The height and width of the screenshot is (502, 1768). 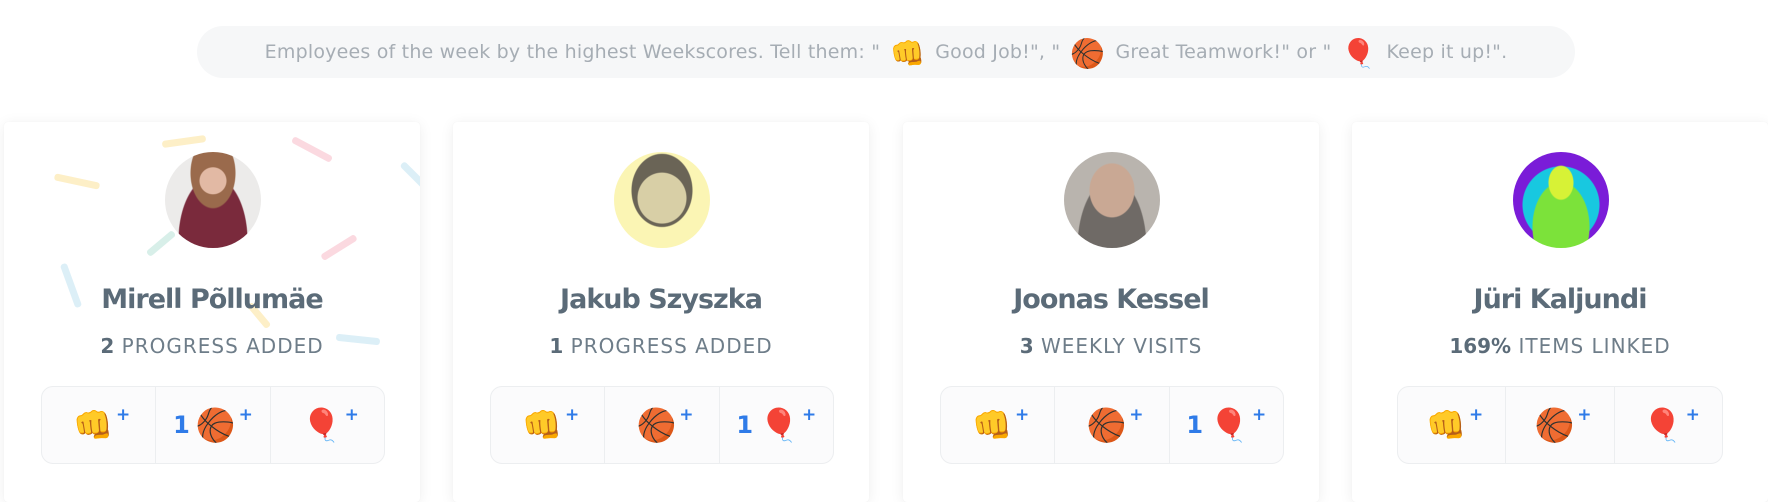 I want to click on employee-name: Mirell Põllumäe, so click(x=212, y=299).